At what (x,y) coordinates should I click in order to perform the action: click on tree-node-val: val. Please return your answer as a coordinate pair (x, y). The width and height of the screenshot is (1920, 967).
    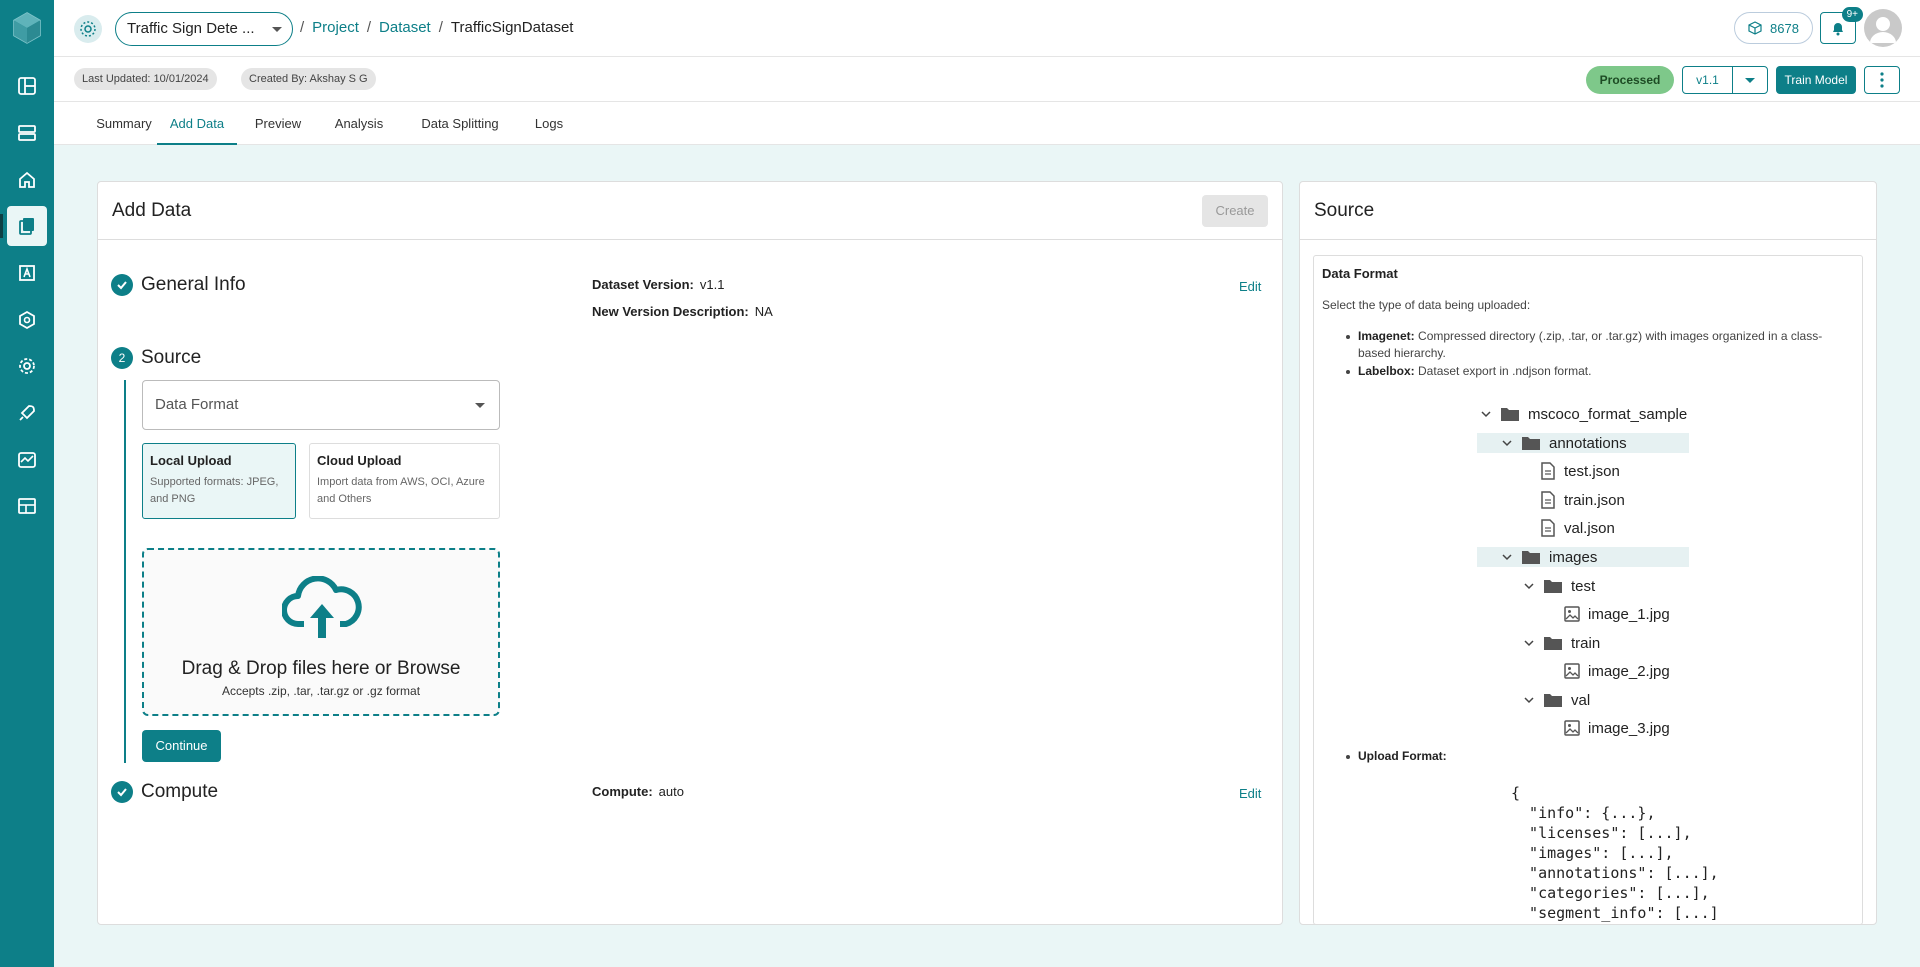
    Looking at the image, I should click on (1556, 700).